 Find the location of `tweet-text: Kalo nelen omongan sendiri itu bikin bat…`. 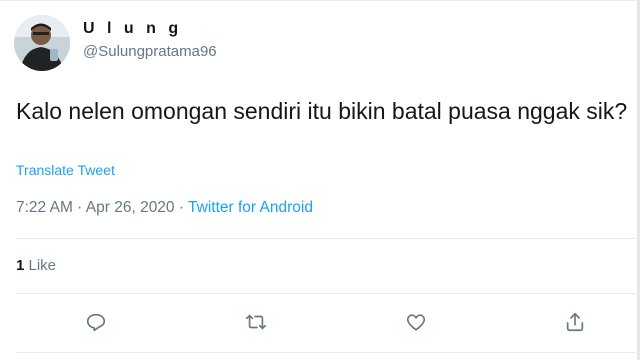

tweet-text: Kalo nelen omongan sendiri itu bikin bat… is located at coordinates (322, 111).